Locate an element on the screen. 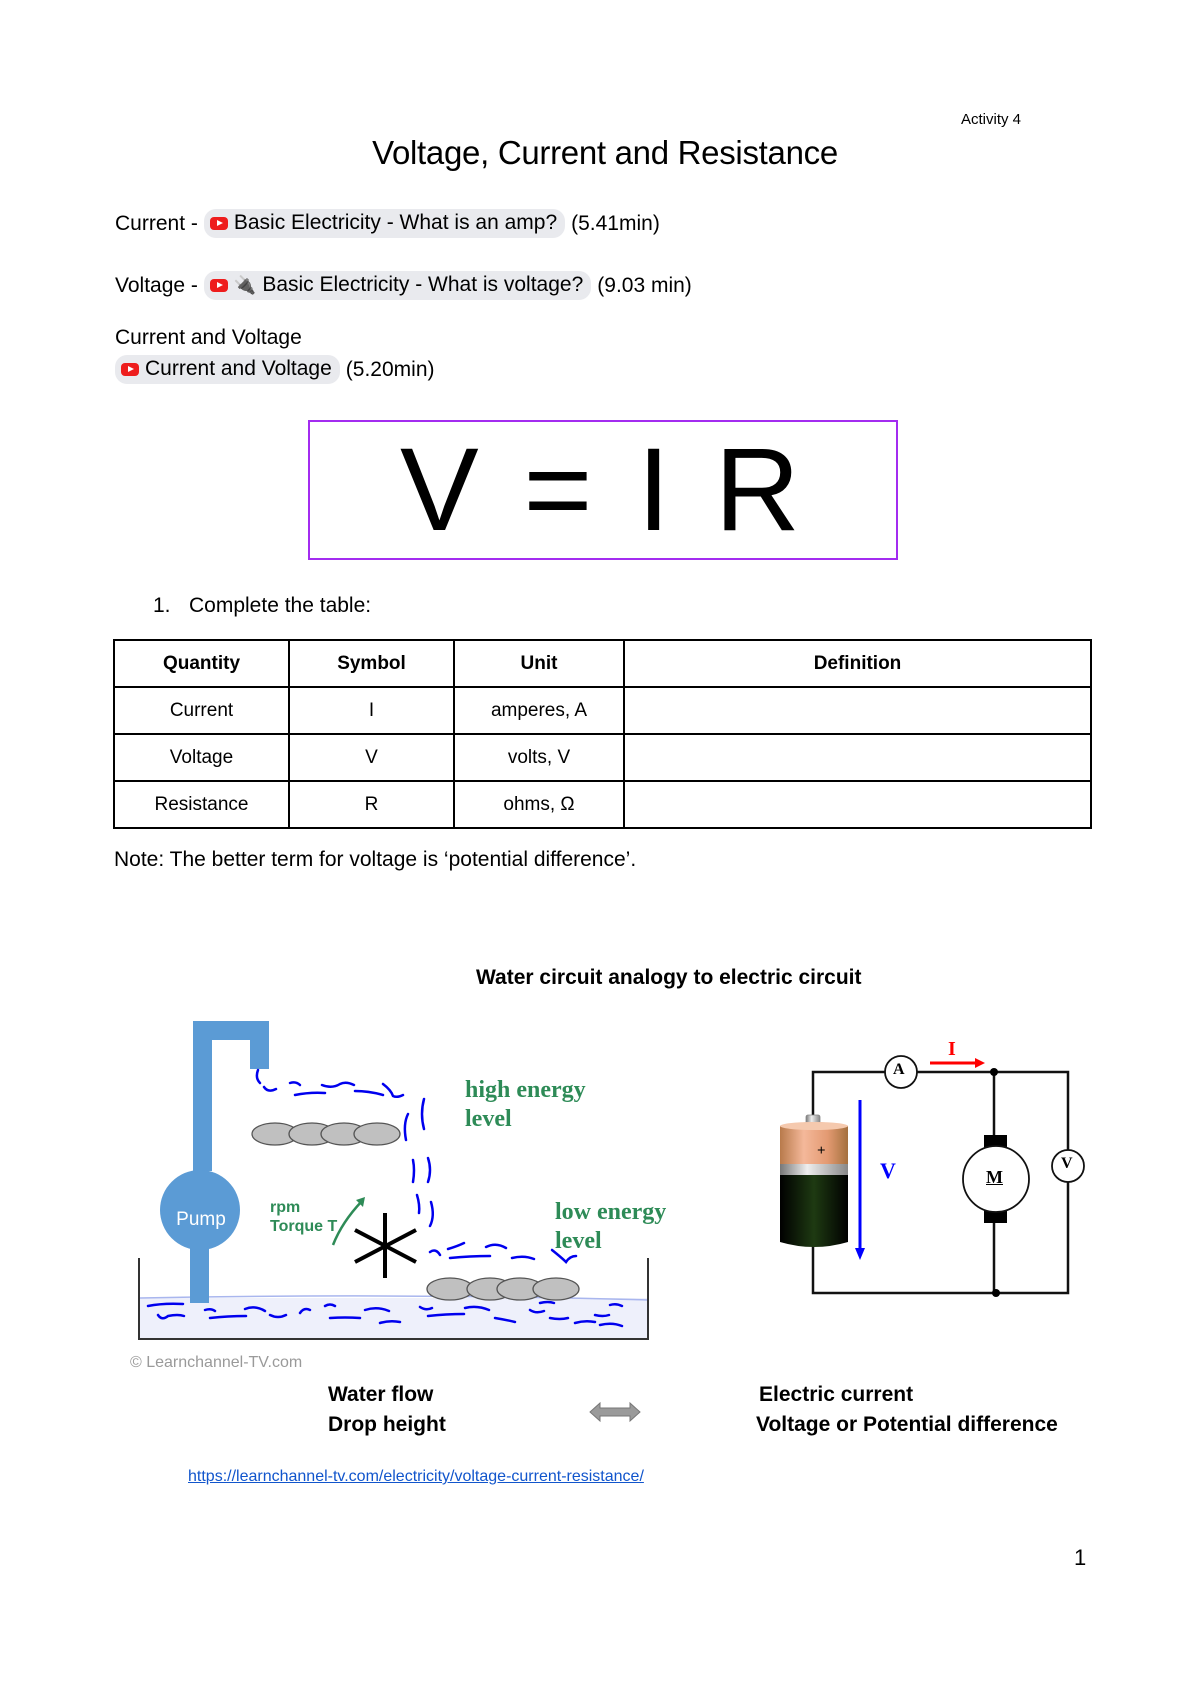 The width and height of the screenshot is (1200, 1695). torque-label: Torque T is located at coordinates (304, 1226).